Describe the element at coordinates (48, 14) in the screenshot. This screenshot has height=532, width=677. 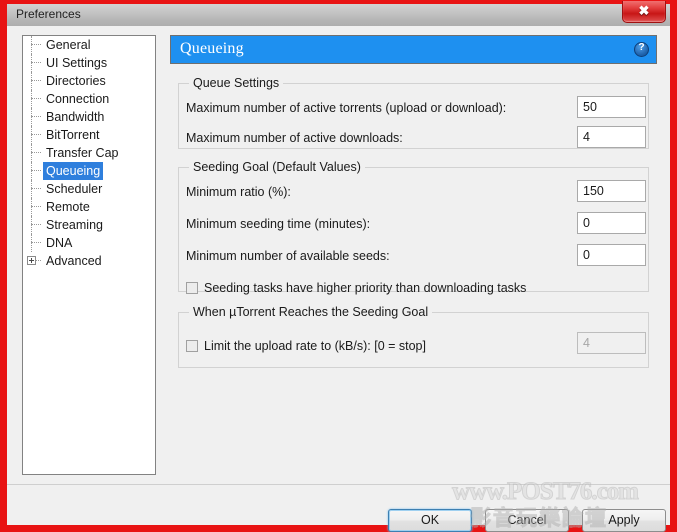
I see `window-title: Preferences` at that location.